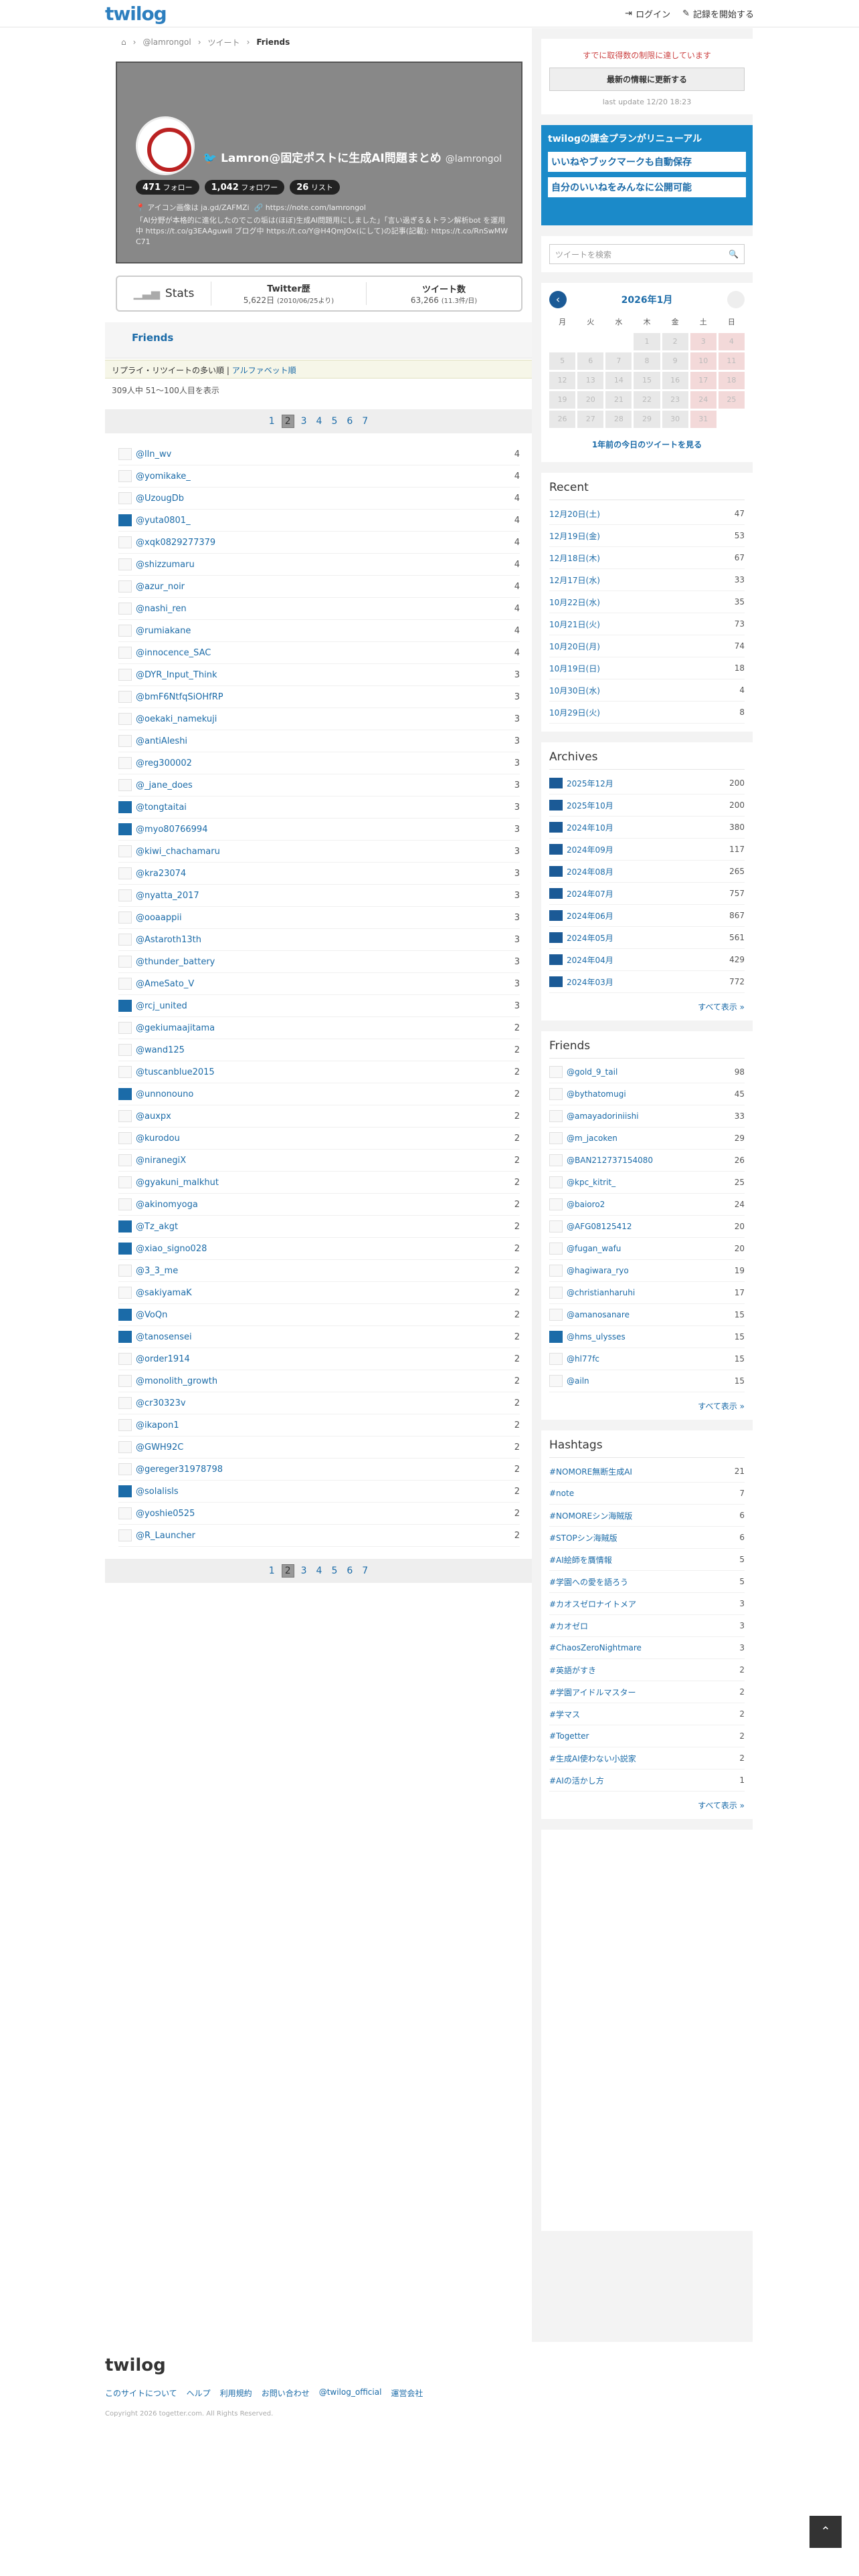 The image size is (859, 2576). What do you see at coordinates (318, 1359) in the screenshot?
I see `friend-name: @order1914` at bounding box center [318, 1359].